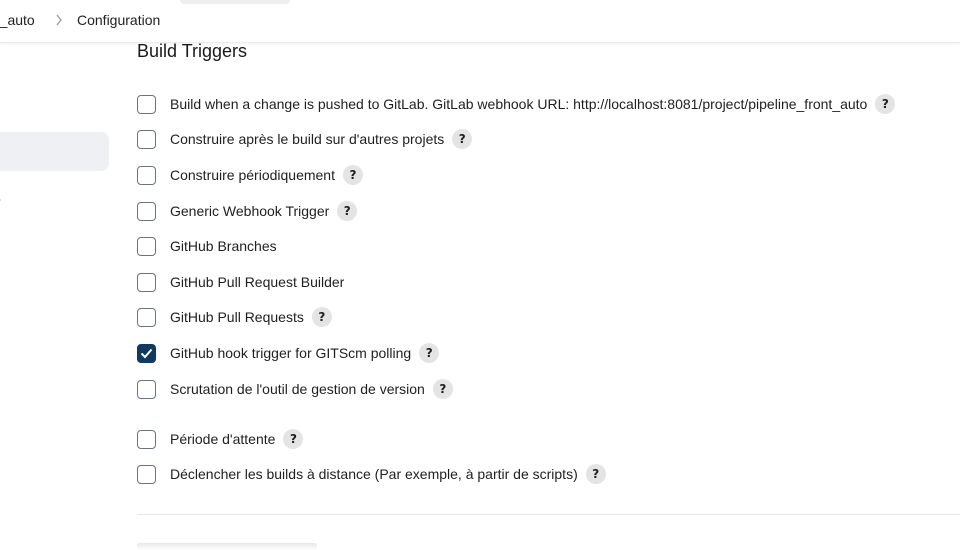 This screenshot has height=550, width=960. I want to click on option-label: Generic Webhook Trigger, so click(249, 211).